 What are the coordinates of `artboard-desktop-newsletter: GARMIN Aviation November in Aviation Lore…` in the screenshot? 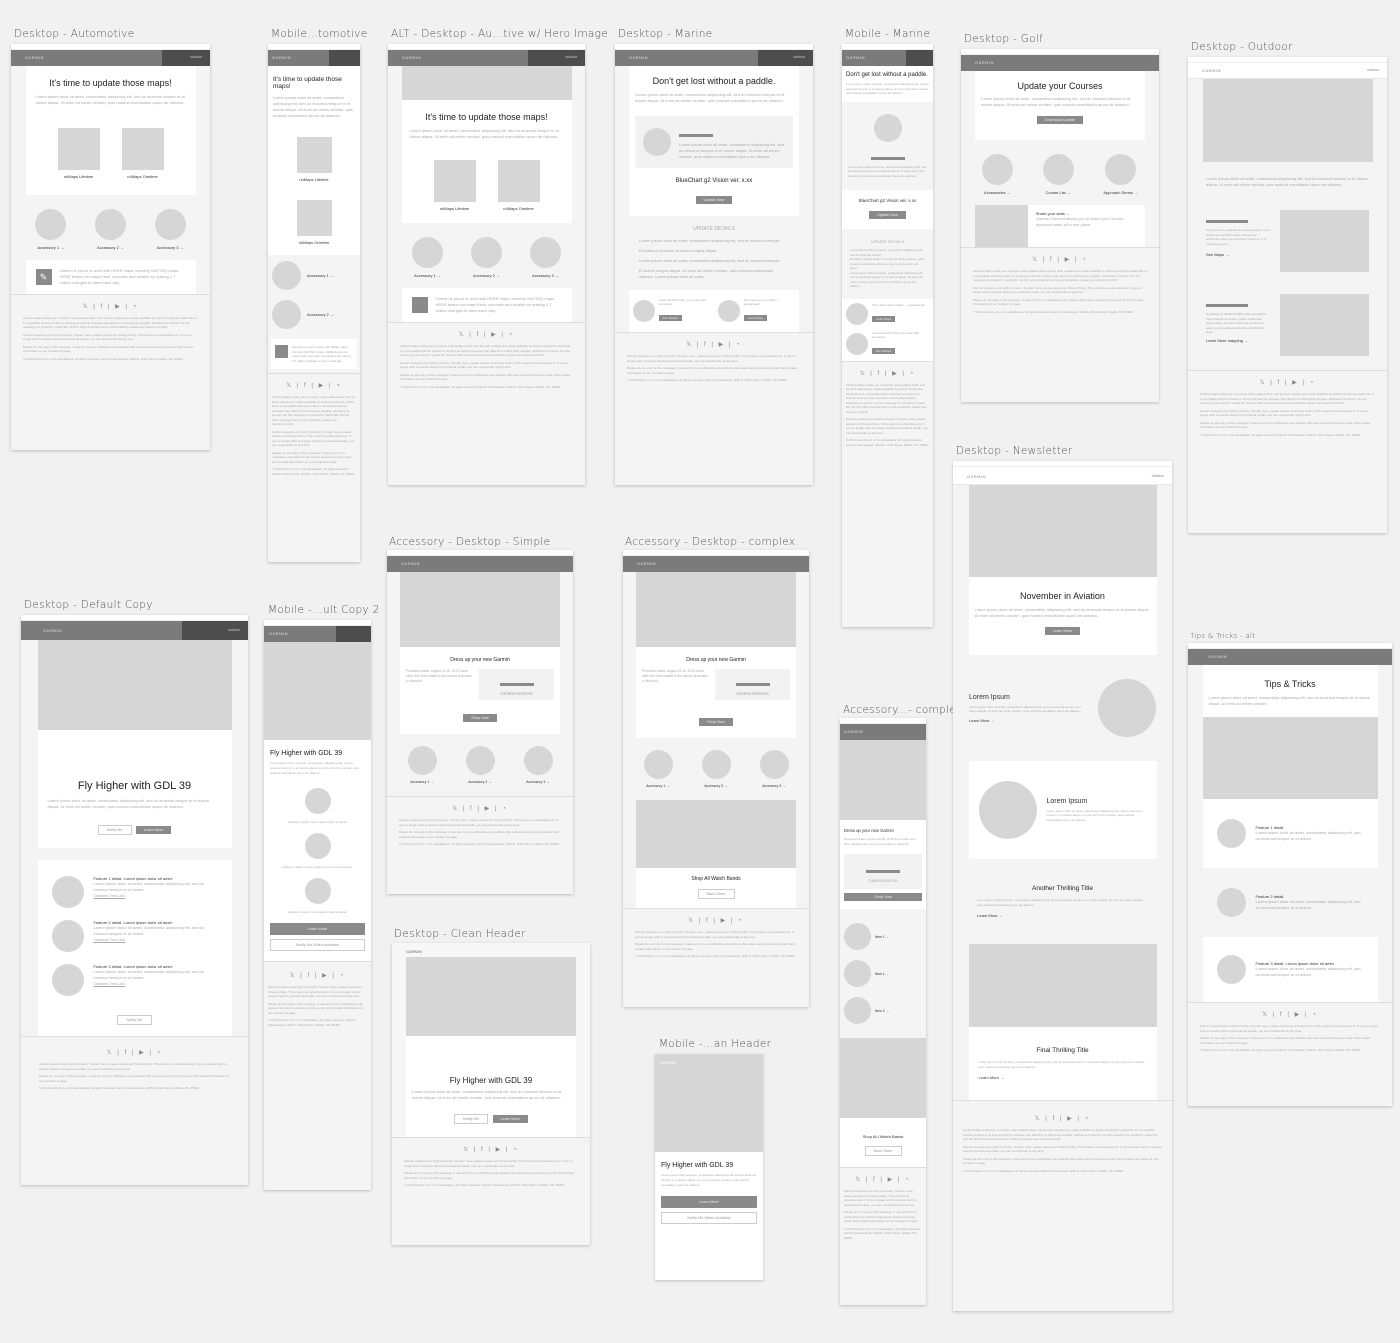 It's located at (1062, 886).